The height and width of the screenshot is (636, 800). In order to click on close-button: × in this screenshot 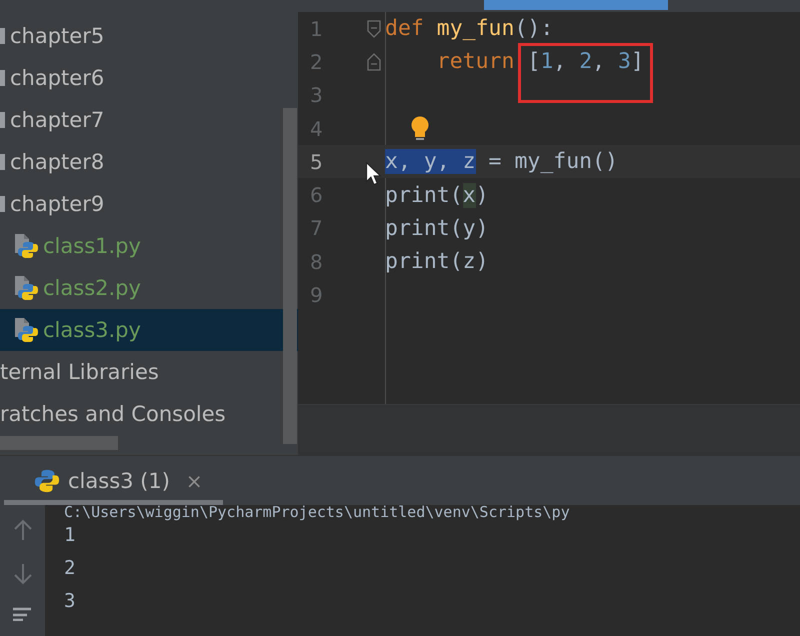, I will do `click(194, 480)`.